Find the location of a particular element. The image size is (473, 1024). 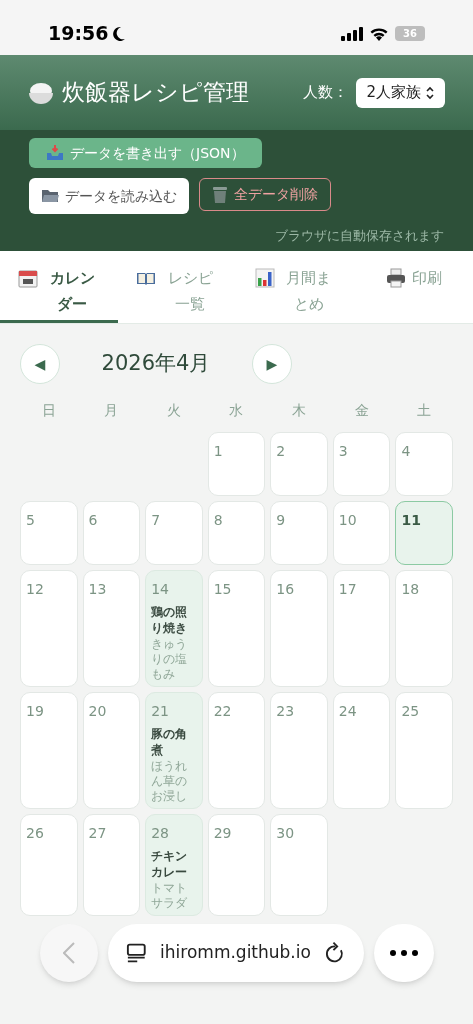

day-cell: 30 is located at coordinates (299, 865).